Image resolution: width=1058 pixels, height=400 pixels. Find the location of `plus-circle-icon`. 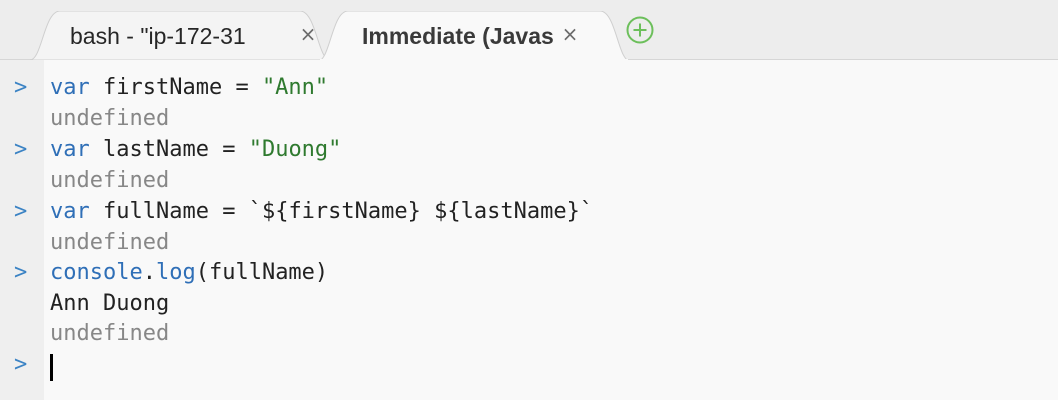

plus-circle-icon is located at coordinates (640, 30).